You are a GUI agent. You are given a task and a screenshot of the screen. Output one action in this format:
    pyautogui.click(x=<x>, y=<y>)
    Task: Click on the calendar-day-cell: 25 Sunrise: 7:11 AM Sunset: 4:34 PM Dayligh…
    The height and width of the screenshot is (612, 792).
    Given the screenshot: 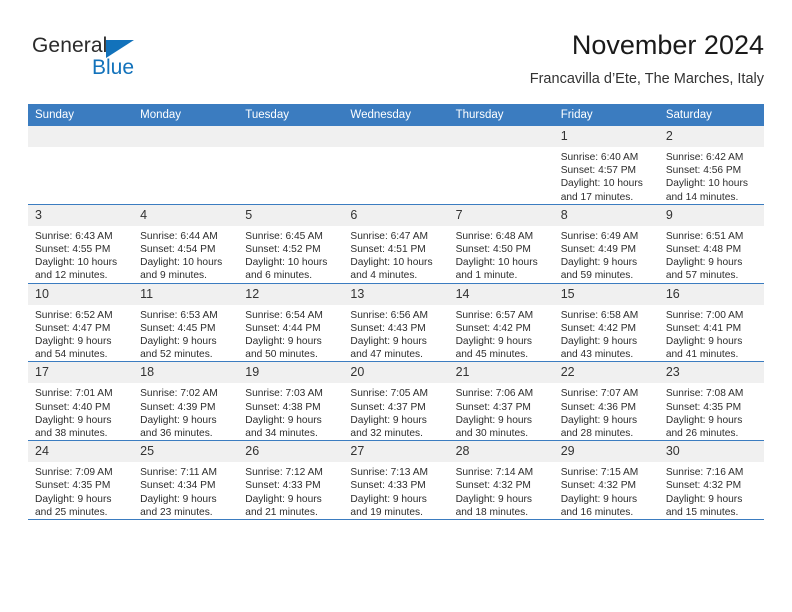 What is the action you would take?
    pyautogui.click(x=186, y=480)
    